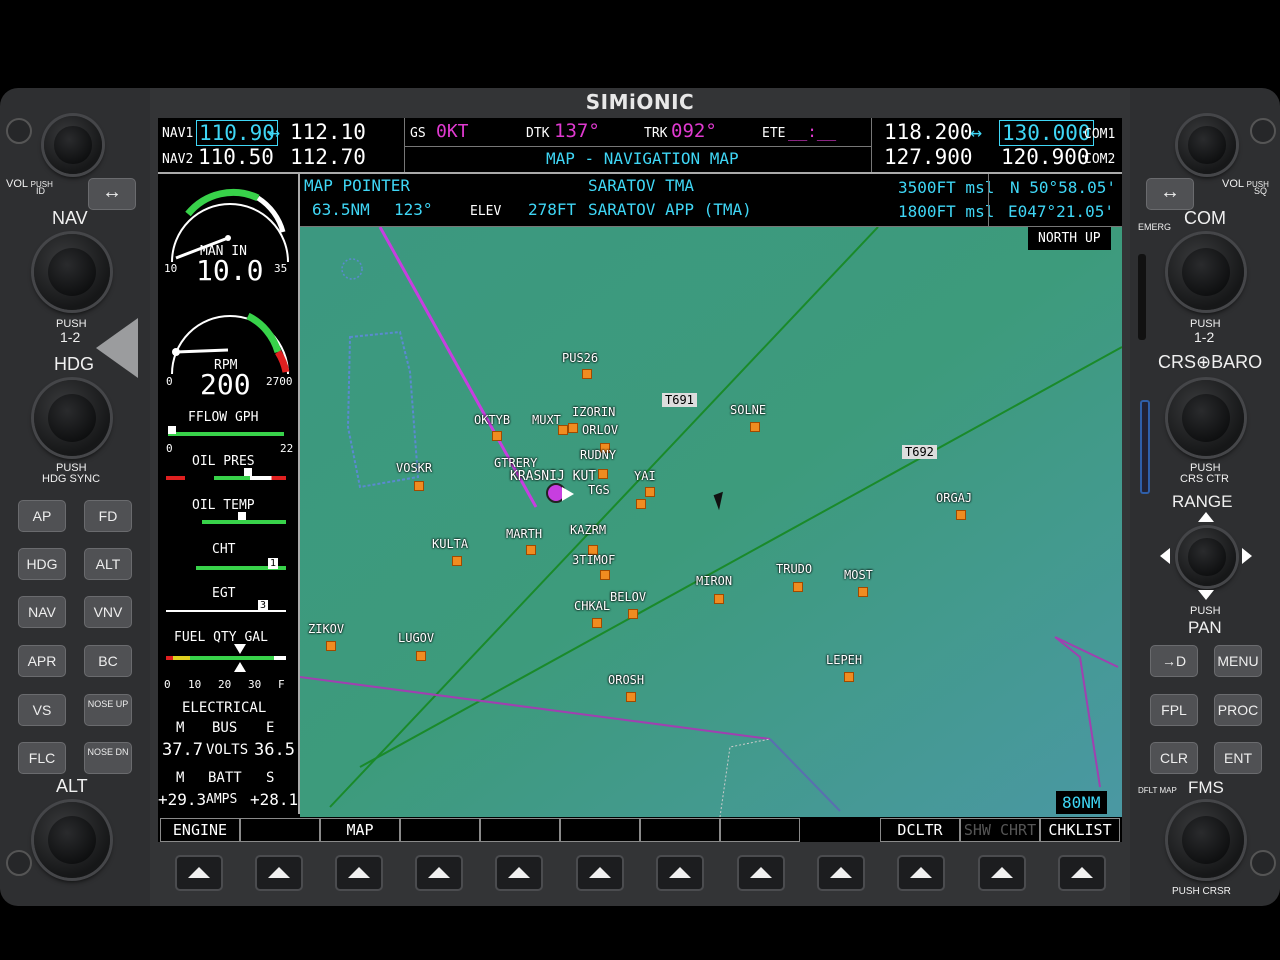 Image resolution: width=1280 pixels, height=960 pixels. What do you see at coordinates (1170, 194) in the screenshot?
I see `com-swap-button: ↔` at bounding box center [1170, 194].